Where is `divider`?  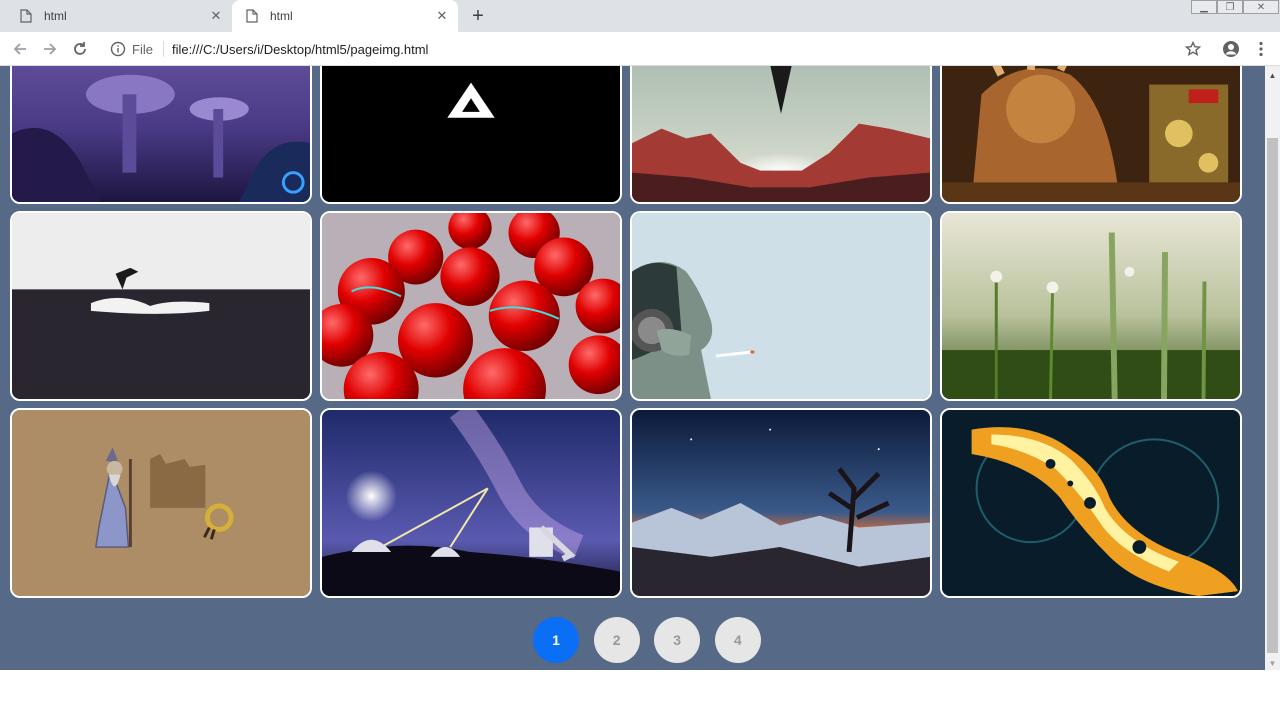 divider is located at coordinates (163, 49).